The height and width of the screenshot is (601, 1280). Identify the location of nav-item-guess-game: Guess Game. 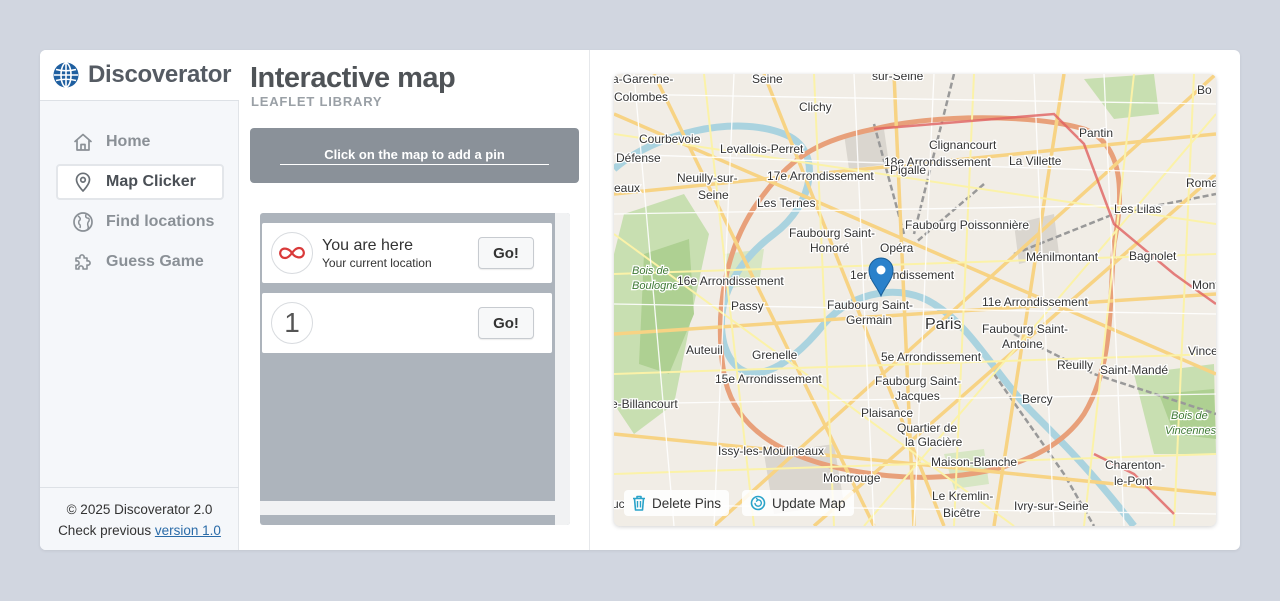
(140, 262).